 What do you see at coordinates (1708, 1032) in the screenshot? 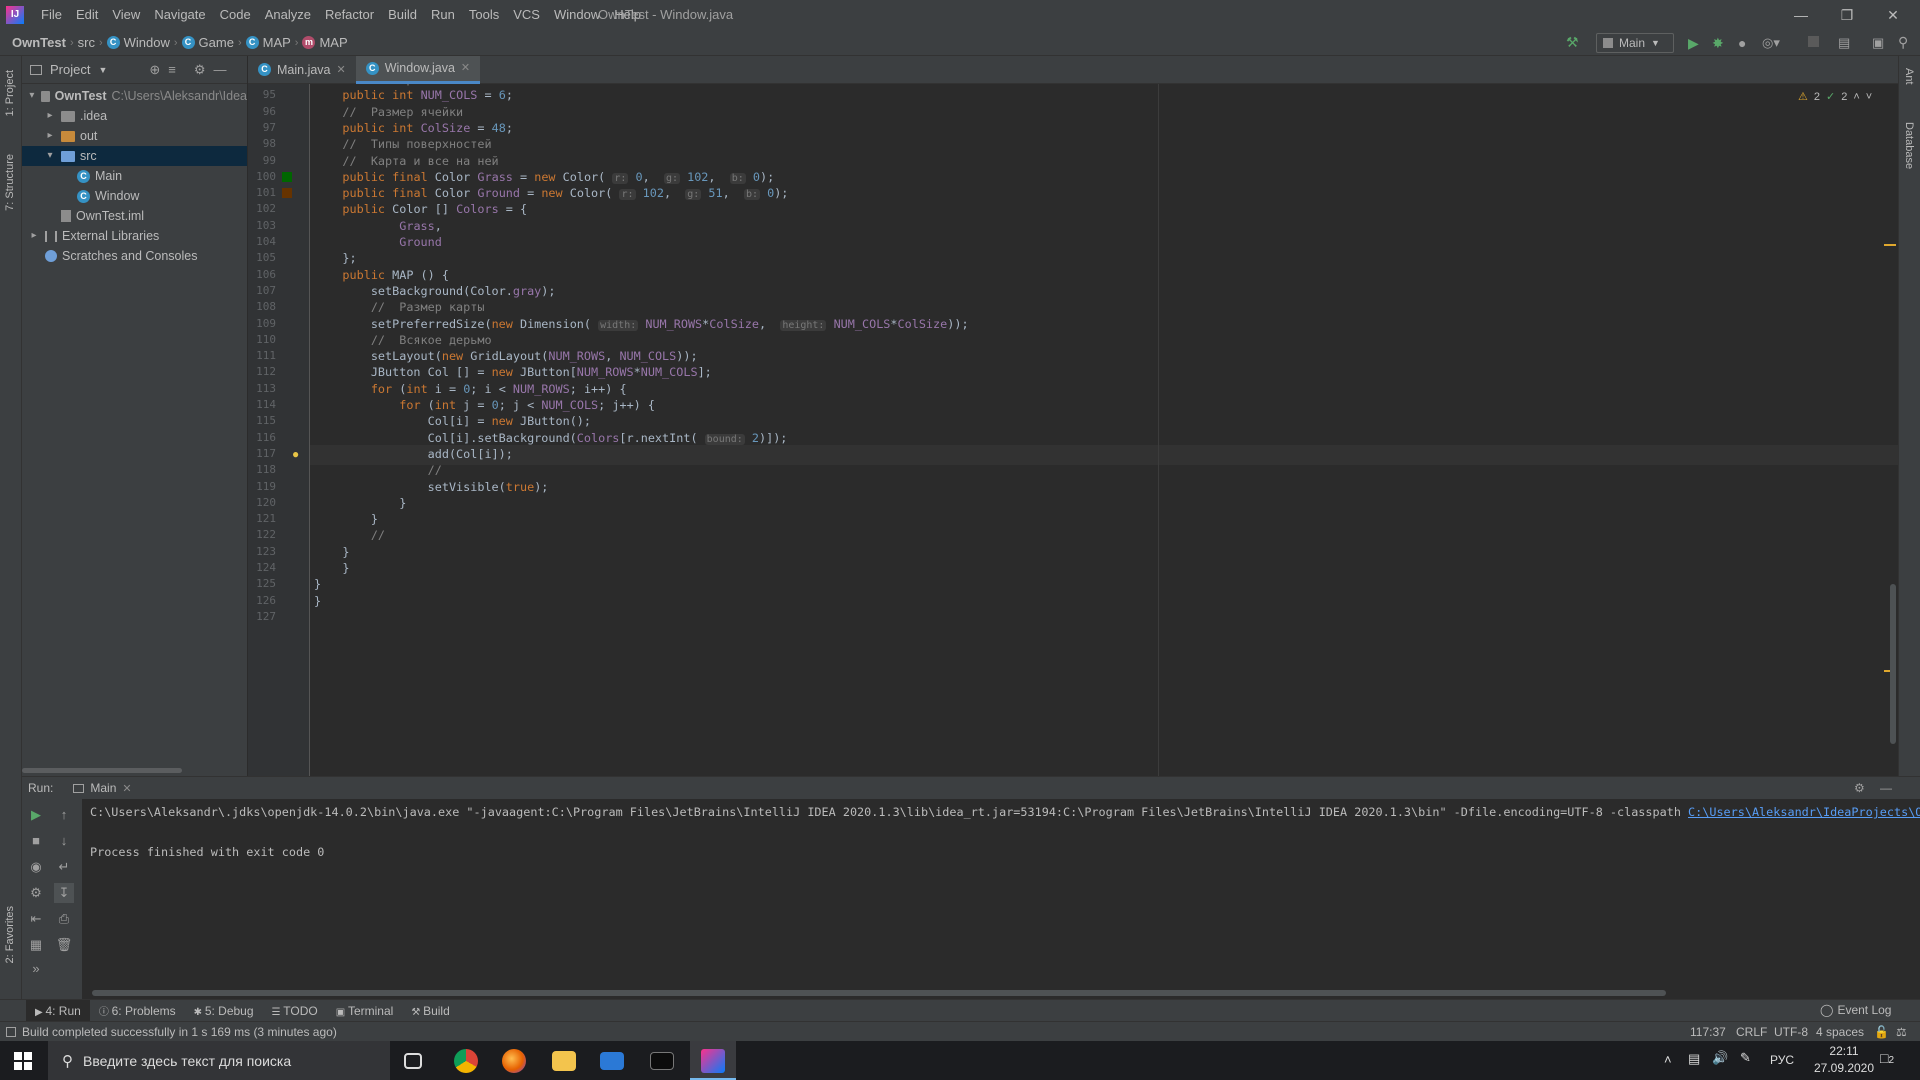
I see `caret-position: 117:37` at bounding box center [1708, 1032].